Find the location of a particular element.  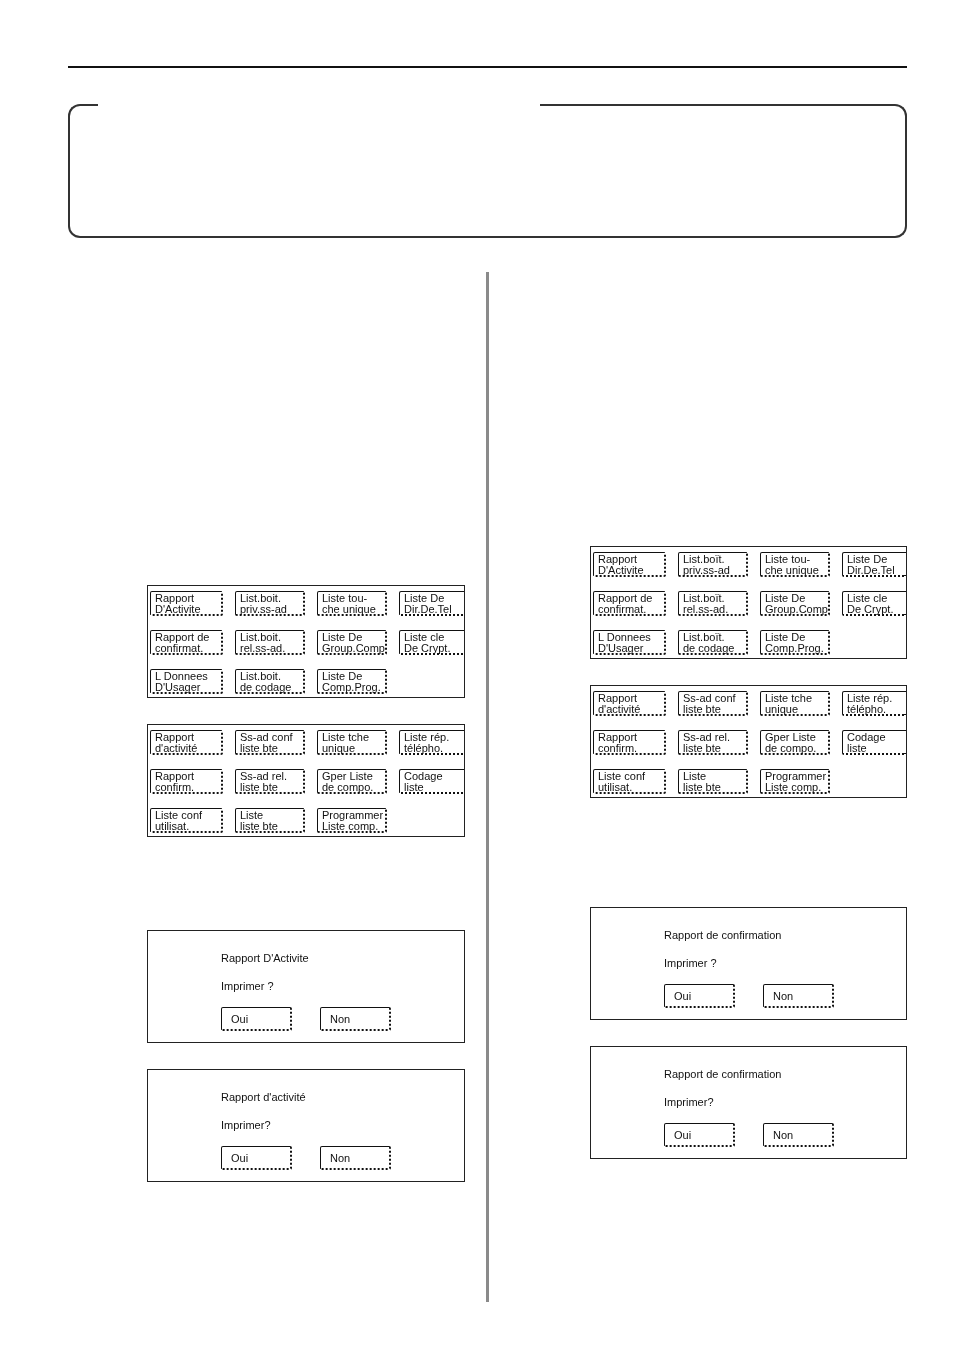

menu-button: List.boït. priv.ss-ad is located at coordinates (713, 564).